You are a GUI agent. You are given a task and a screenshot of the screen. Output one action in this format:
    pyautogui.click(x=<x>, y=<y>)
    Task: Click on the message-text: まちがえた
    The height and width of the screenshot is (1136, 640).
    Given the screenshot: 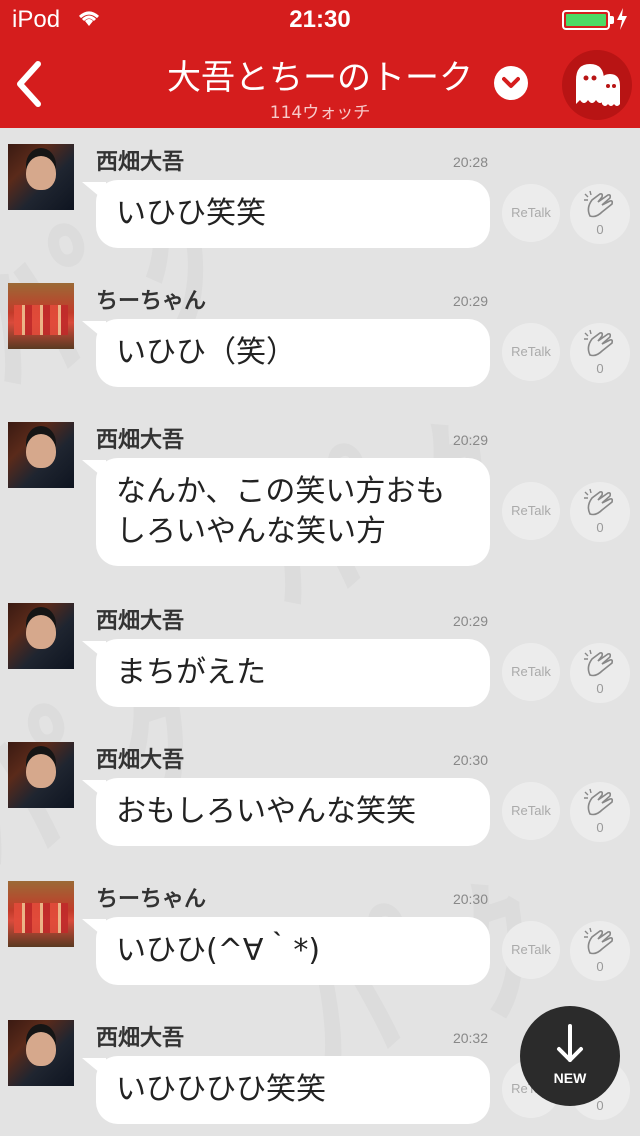 What is the action you would take?
    pyautogui.click(x=191, y=672)
    